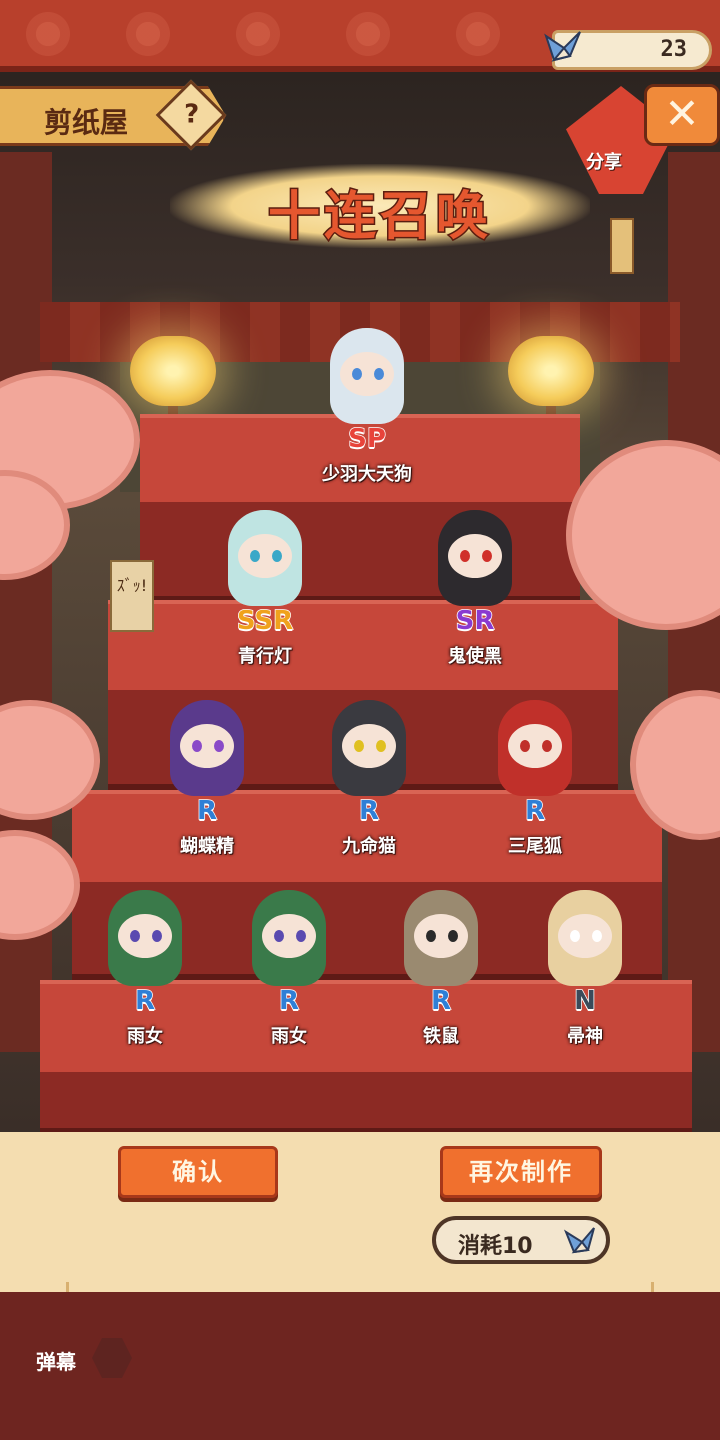 This screenshot has height=1440, width=720. I want to click on location-label: 剪纸屋, so click(86, 122).